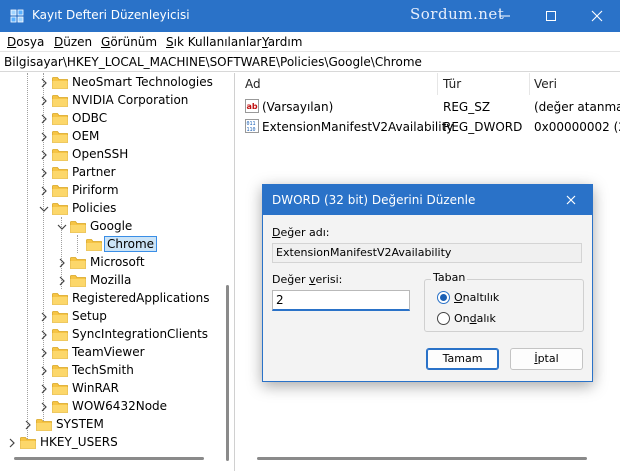 Image resolution: width=620 pixels, height=471 pixels. What do you see at coordinates (476, 297) in the screenshot?
I see `hexadecimal-label: Onaltılık` at bounding box center [476, 297].